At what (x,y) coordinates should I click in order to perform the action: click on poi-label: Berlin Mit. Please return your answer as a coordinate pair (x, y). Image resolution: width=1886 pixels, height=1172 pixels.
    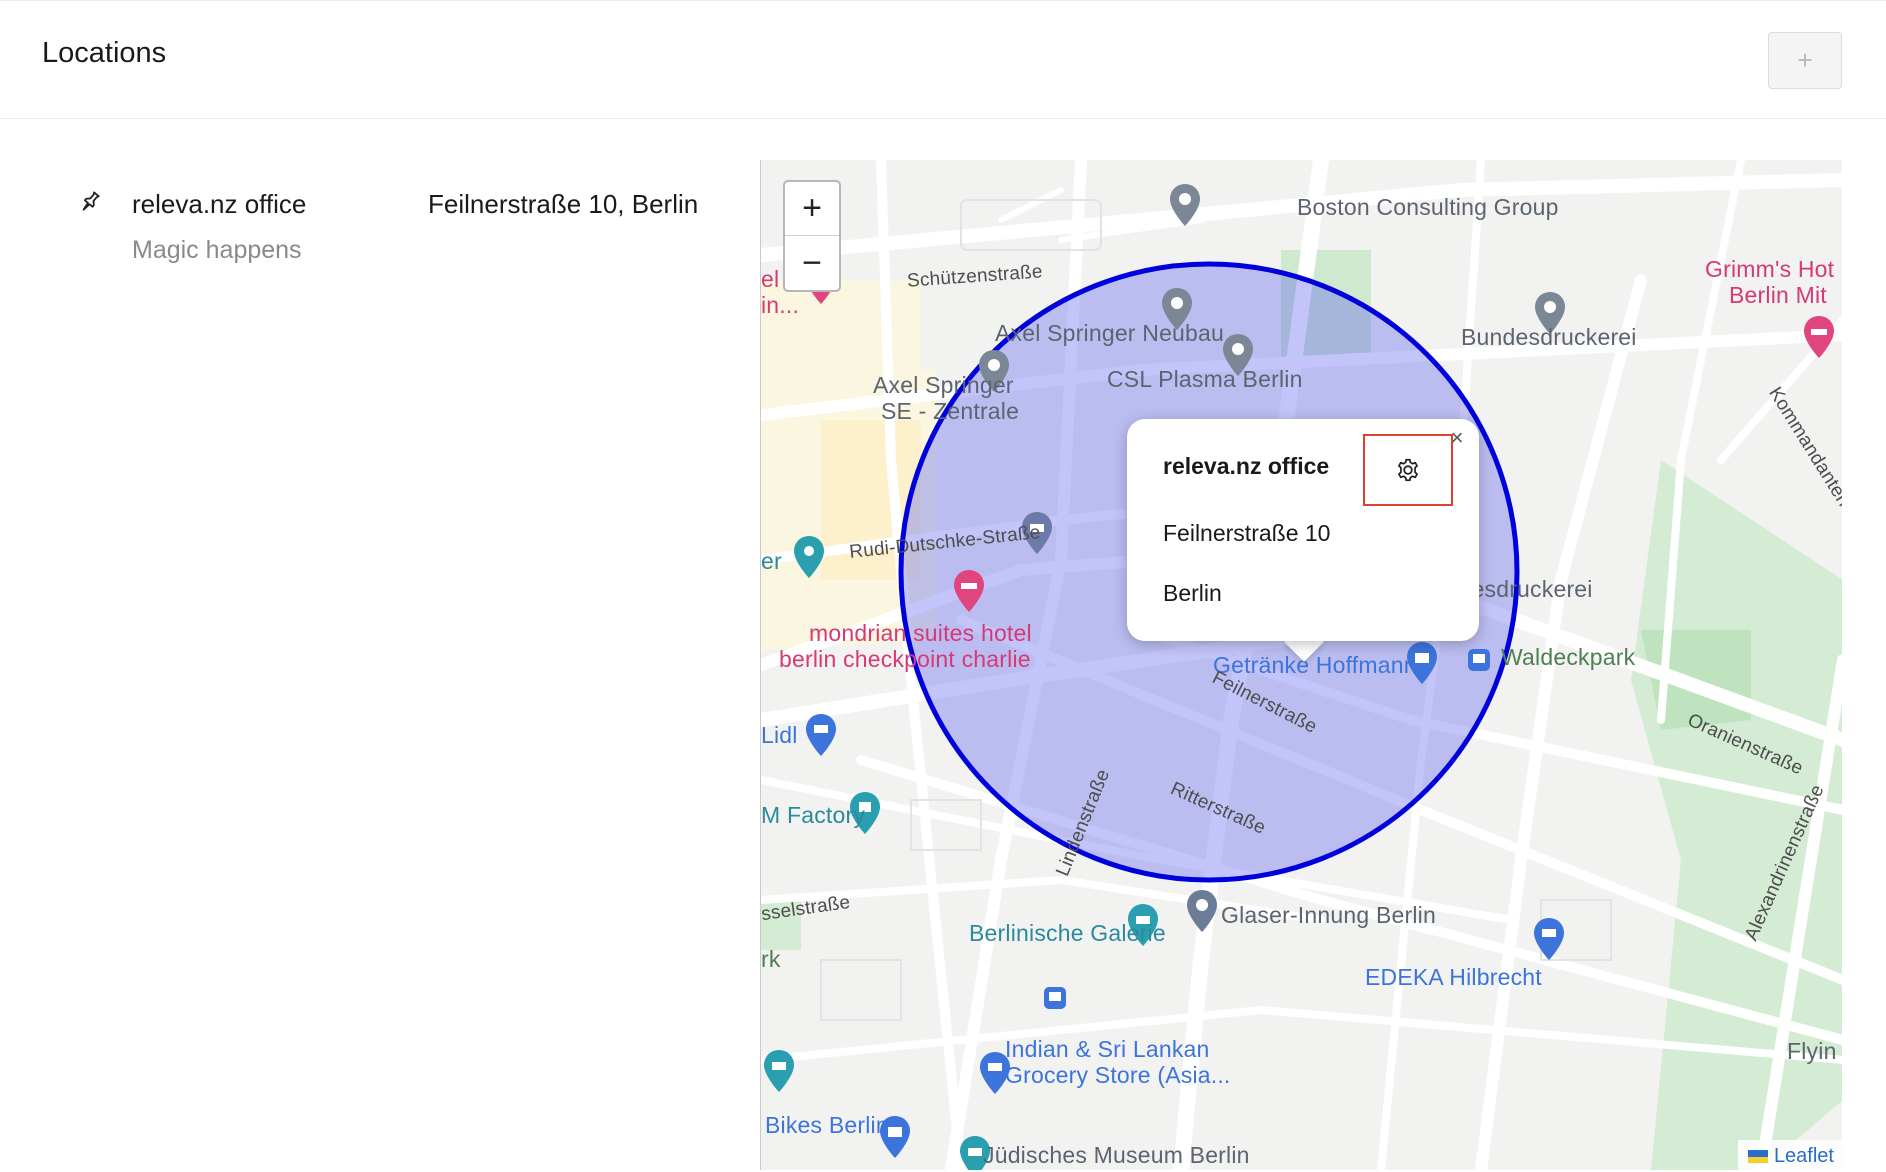
    Looking at the image, I should click on (1778, 295).